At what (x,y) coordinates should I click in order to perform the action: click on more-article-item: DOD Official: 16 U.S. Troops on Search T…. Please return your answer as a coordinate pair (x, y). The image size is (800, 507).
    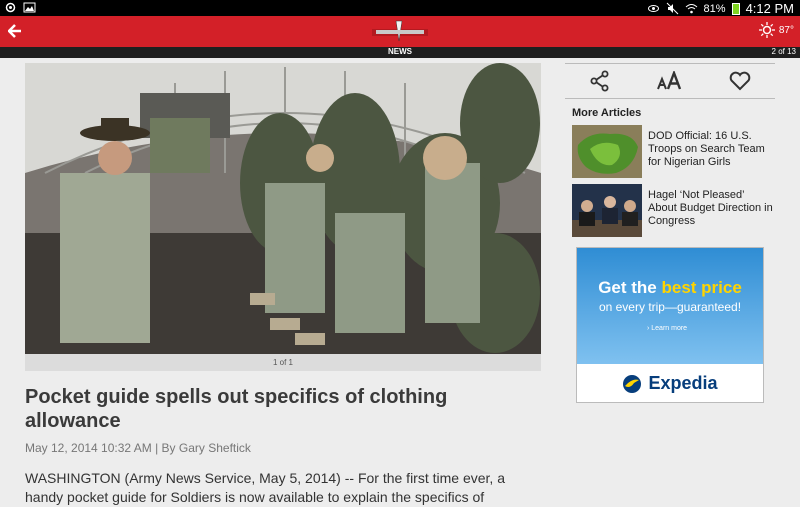
    Looking at the image, I should click on (670, 151).